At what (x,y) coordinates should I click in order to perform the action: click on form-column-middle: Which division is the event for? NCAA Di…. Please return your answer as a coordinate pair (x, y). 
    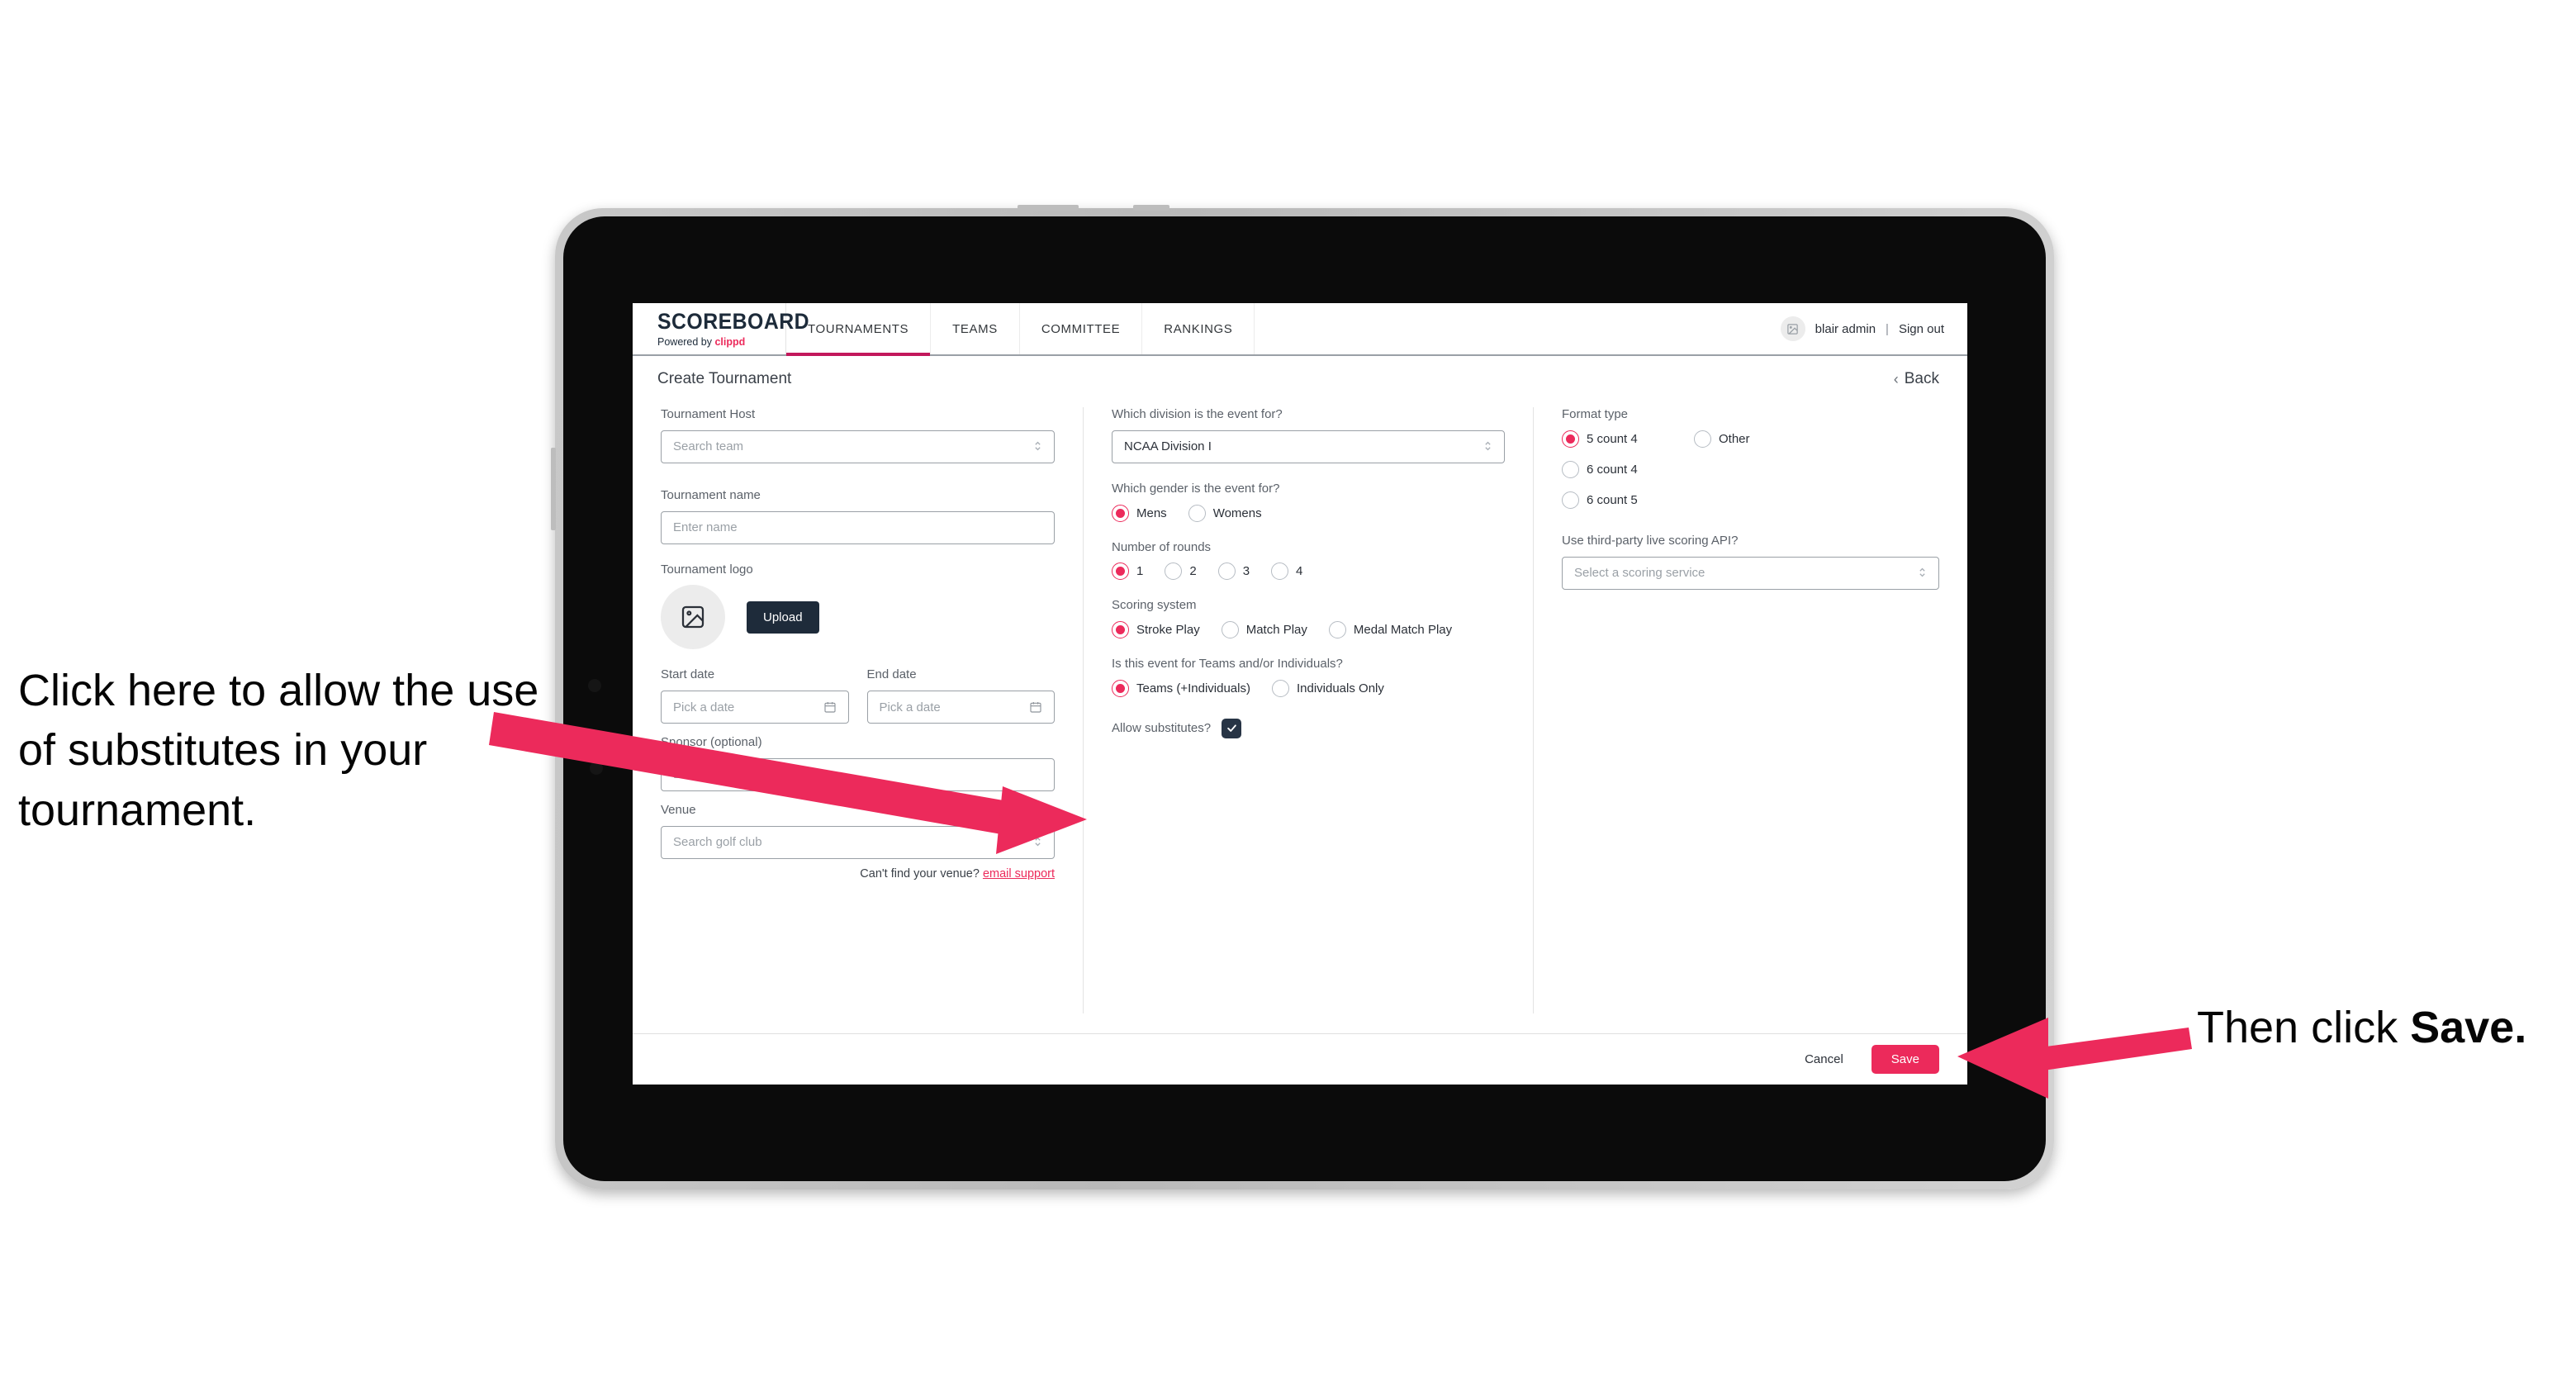
    Looking at the image, I should click on (1308, 710).